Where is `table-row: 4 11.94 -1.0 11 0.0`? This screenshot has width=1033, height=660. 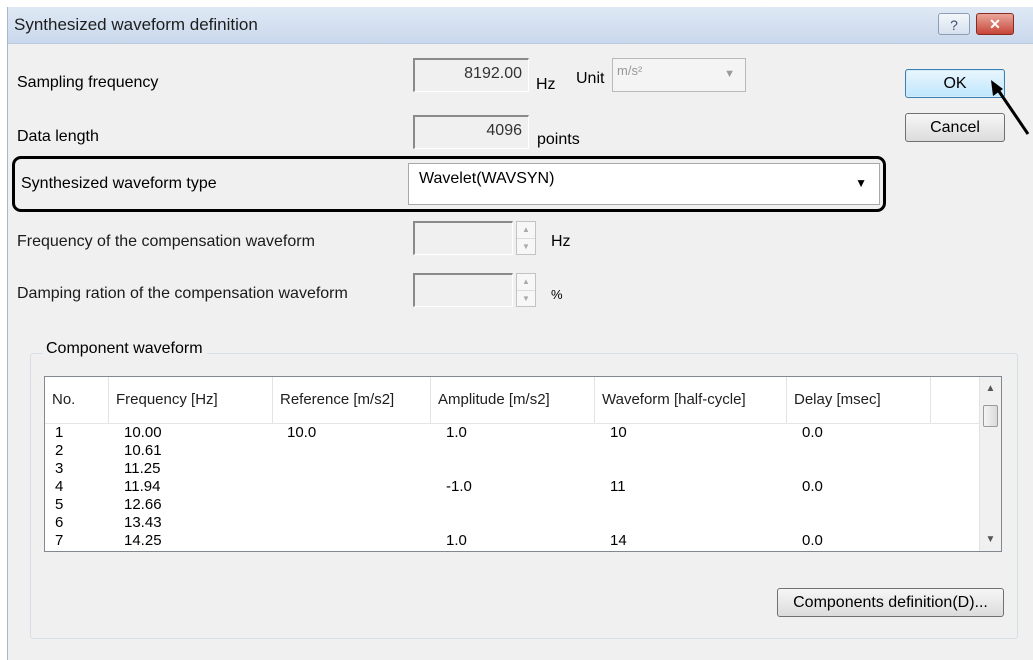 table-row: 4 11.94 -1.0 11 0.0 is located at coordinates (512, 486).